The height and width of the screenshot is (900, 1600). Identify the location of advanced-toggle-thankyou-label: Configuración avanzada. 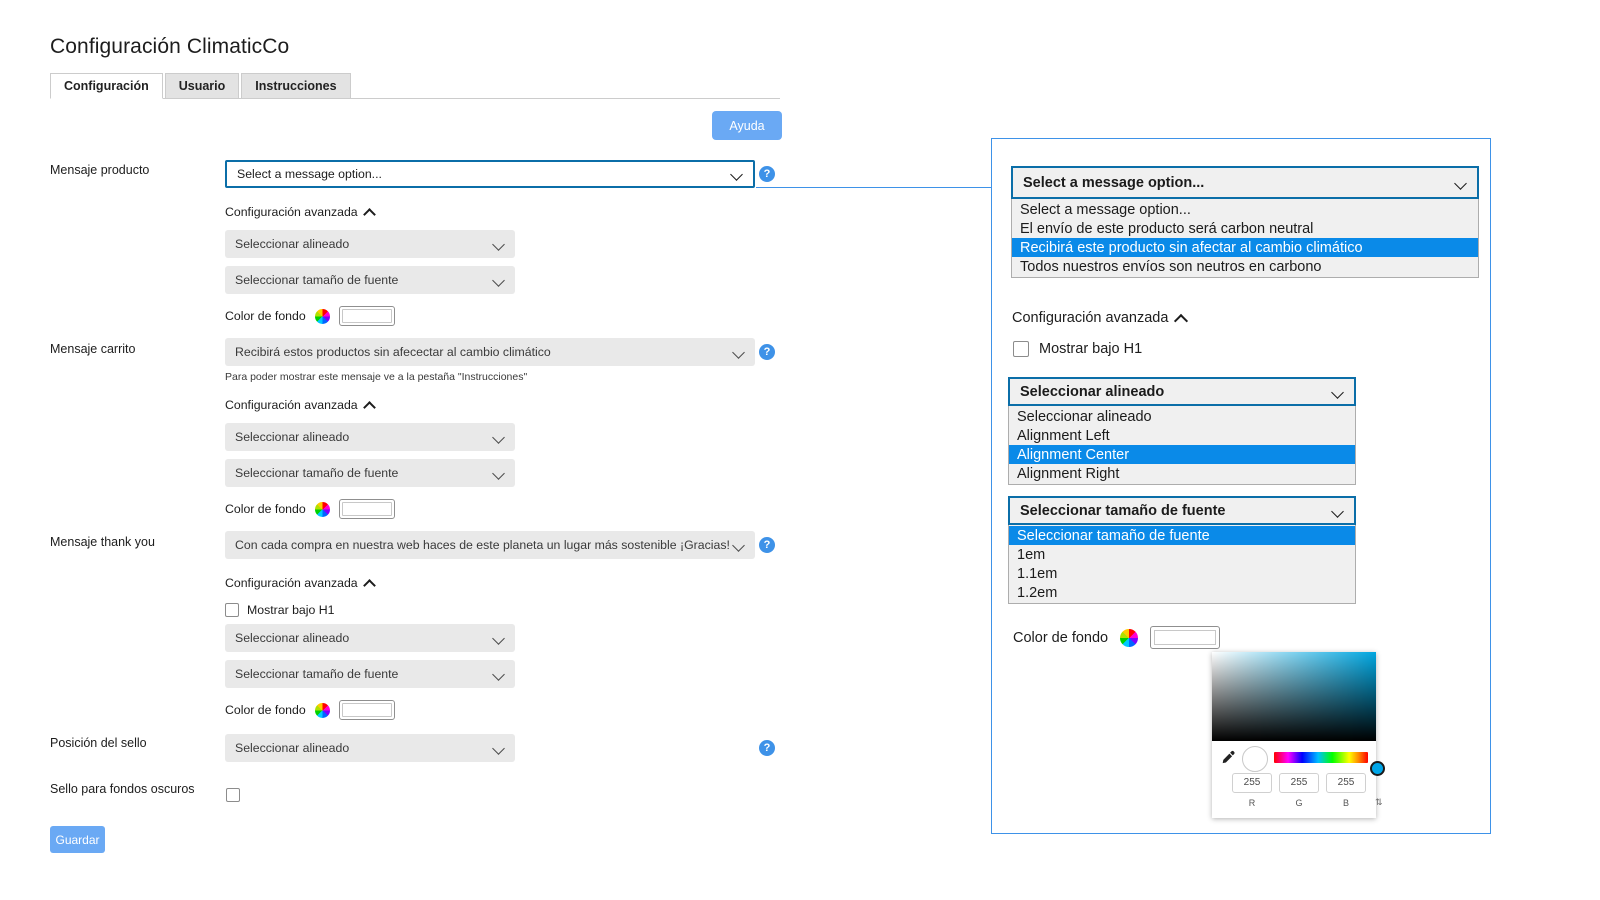
(291, 583).